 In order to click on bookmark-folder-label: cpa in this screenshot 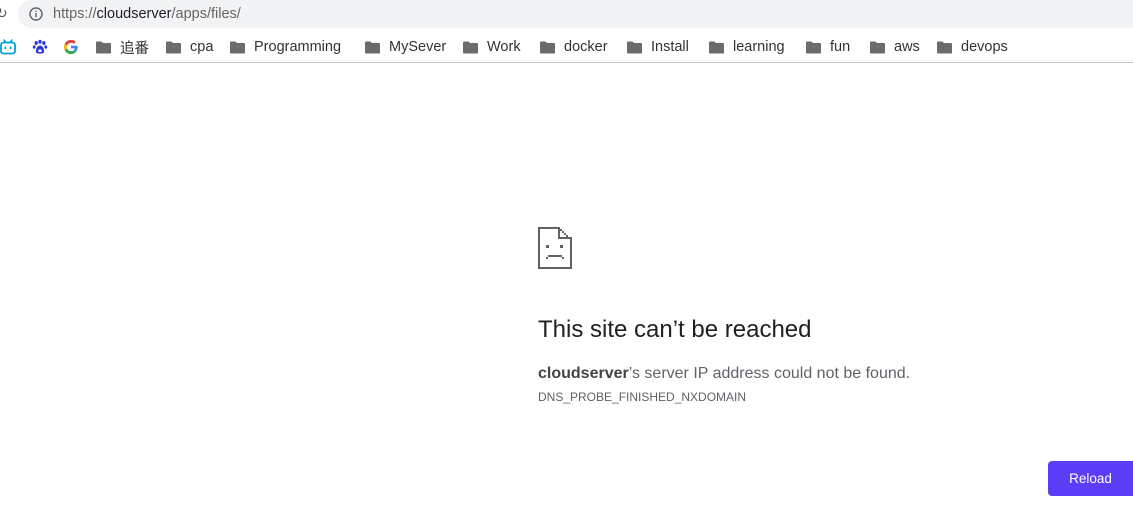, I will do `click(202, 47)`.